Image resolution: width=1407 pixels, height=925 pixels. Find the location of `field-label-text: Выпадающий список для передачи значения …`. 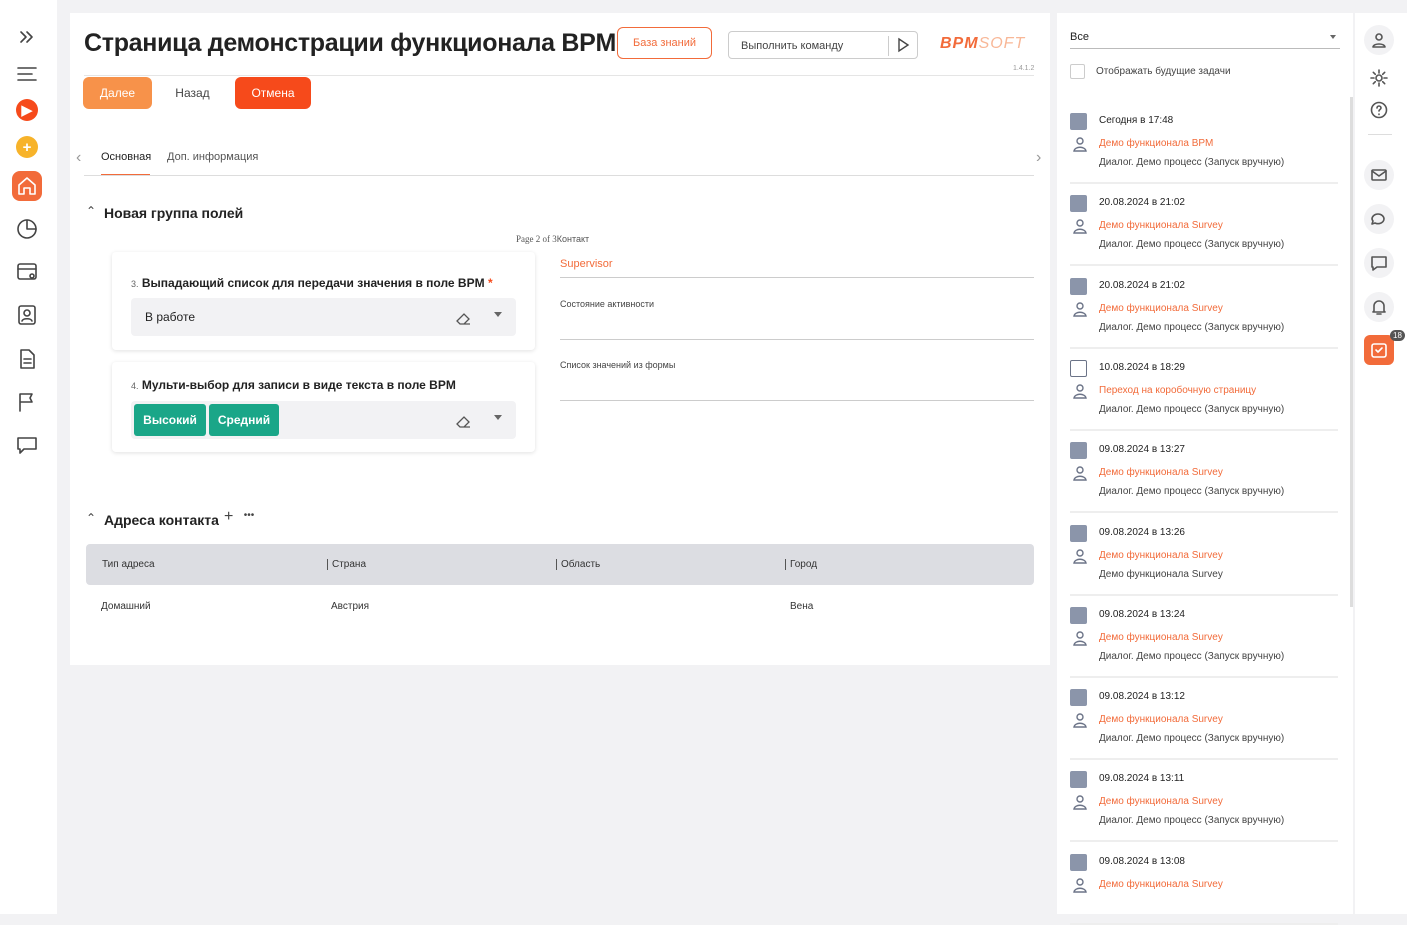

field-label-text: Выпадающий список для передачи значения … is located at coordinates (313, 283).